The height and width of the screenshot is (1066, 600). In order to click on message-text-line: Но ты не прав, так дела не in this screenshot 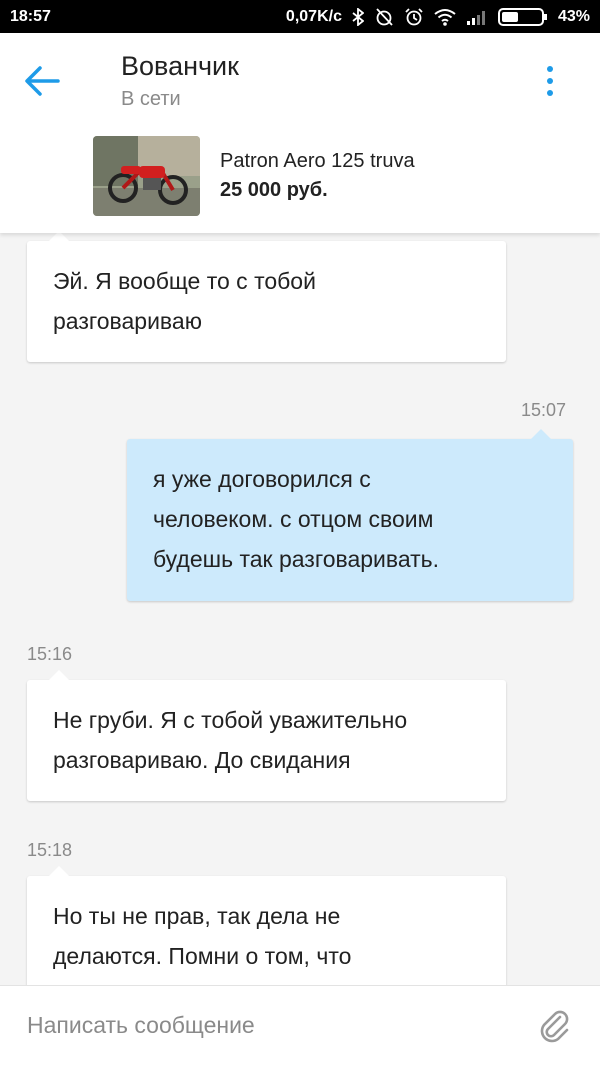, I will do `click(197, 916)`.